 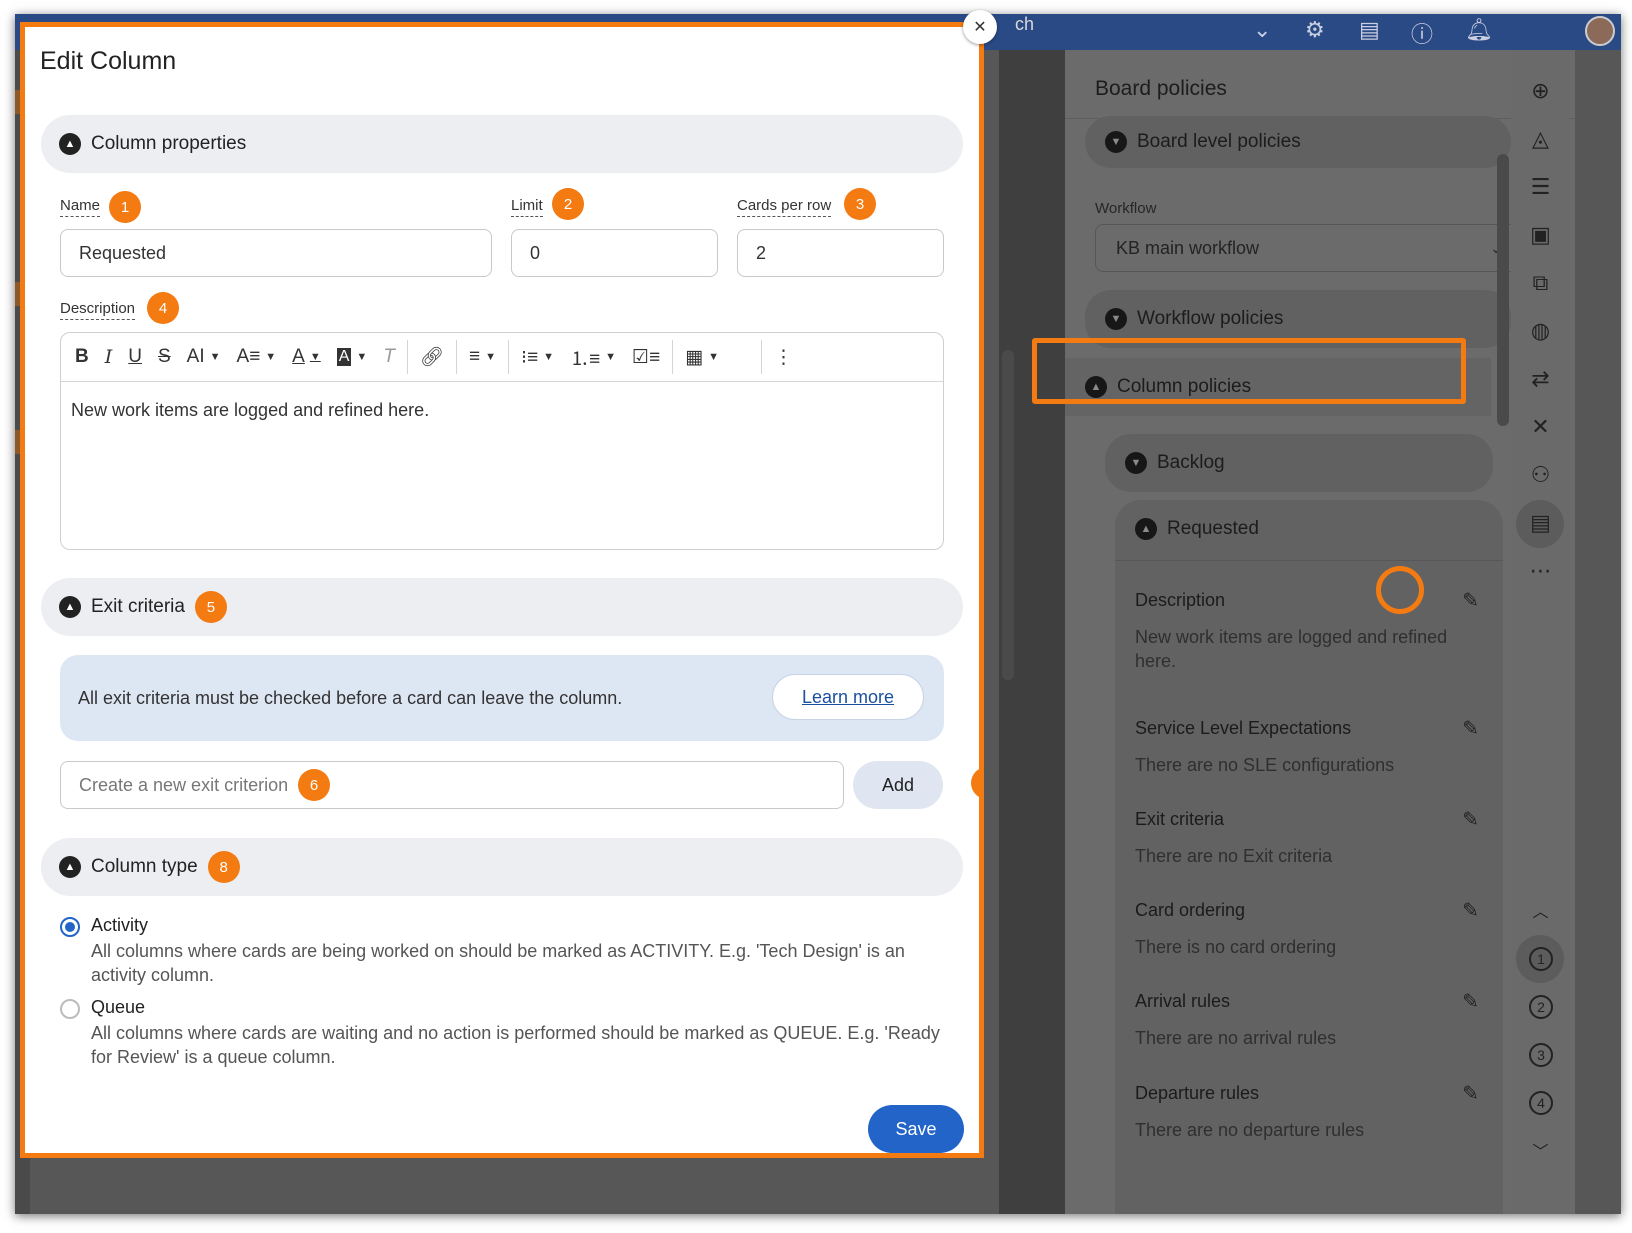 I want to click on hierarchy-icon: ⧉, so click(x=1540, y=283).